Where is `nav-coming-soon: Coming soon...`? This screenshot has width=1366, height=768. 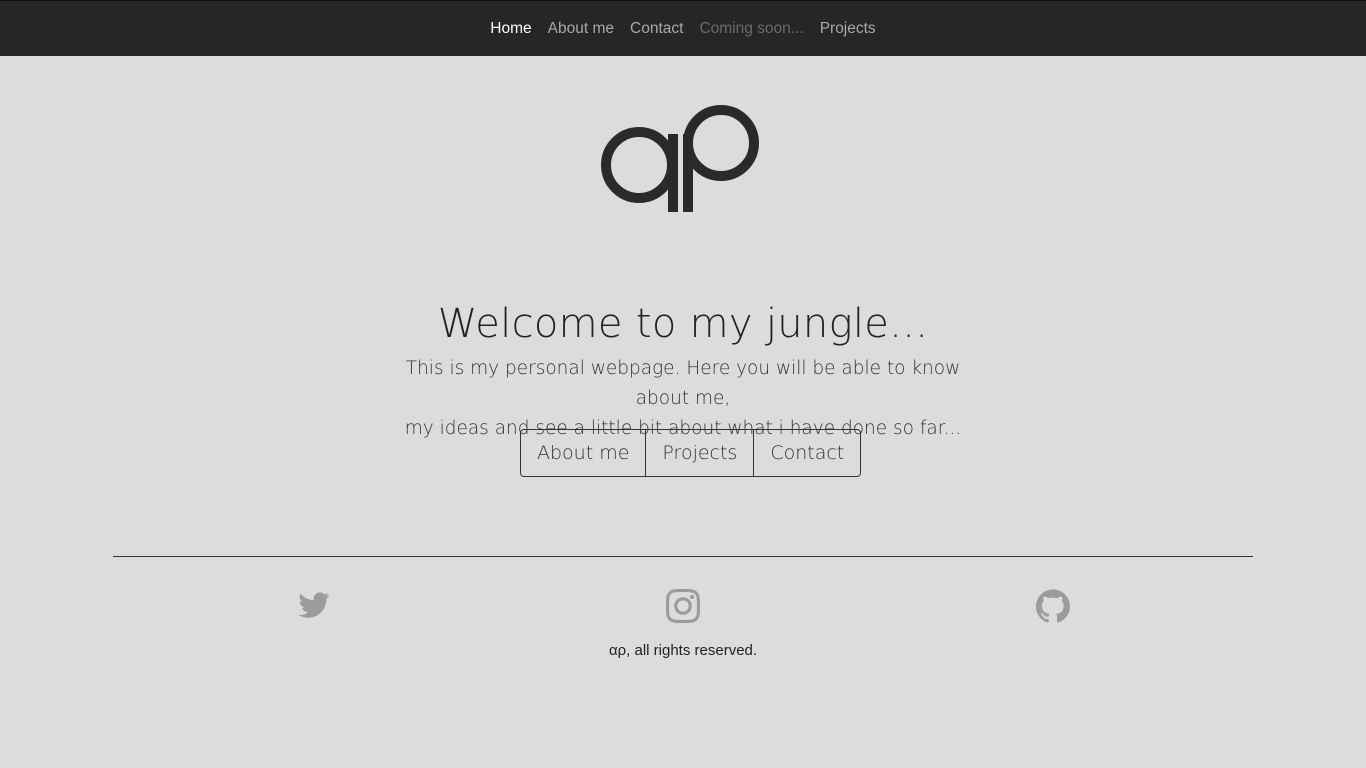 nav-coming-soon: Coming soon... is located at coordinates (751, 28).